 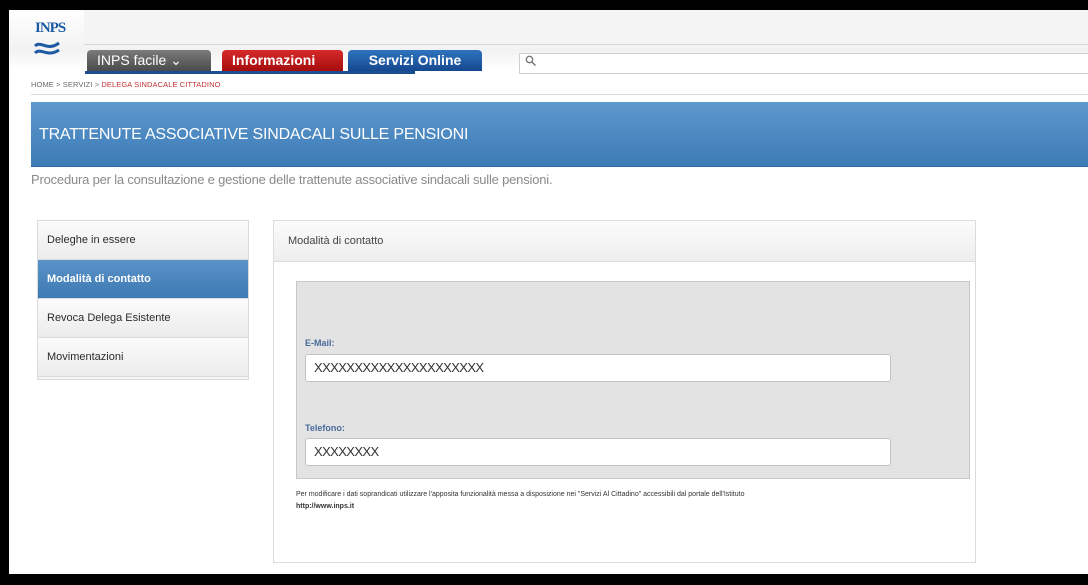 I want to click on breadcrumb-servizi: SERVIZI, so click(x=78, y=84).